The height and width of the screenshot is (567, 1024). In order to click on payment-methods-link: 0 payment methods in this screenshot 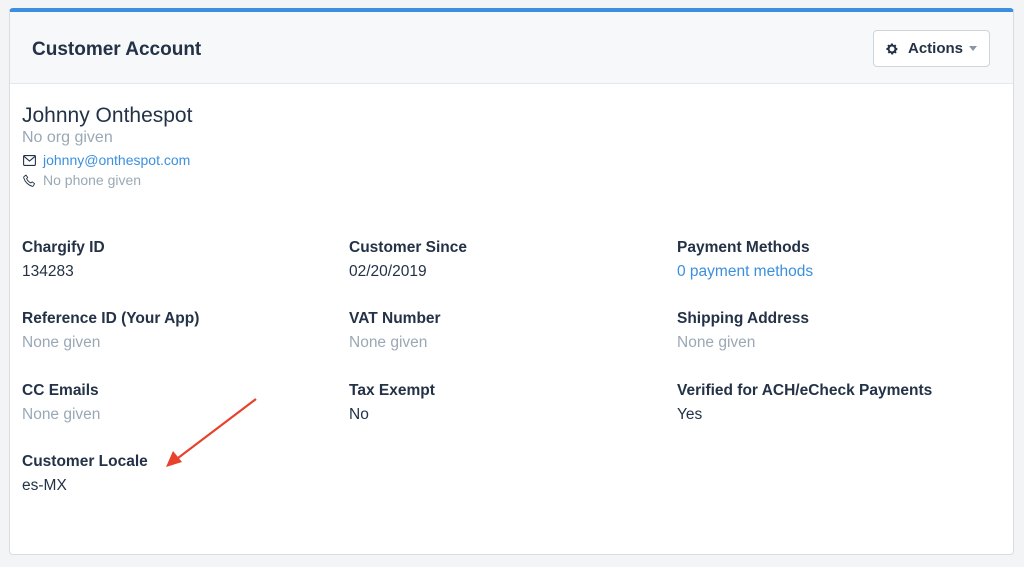, I will do `click(745, 272)`.